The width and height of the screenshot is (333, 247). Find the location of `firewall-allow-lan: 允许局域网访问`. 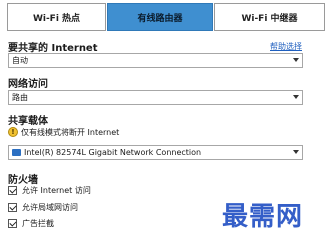

firewall-allow-lan: 允许局域网访问 is located at coordinates (43, 207).